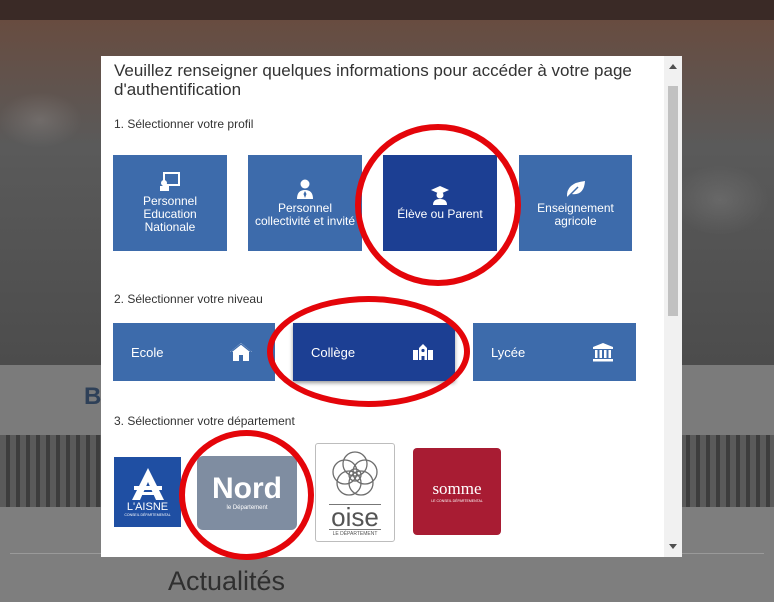  Describe the element at coordinates (457, 500) in the screenshot. I see `department-subtitle: LE CONSEIL DÉPARTEMENTAL` at that location.